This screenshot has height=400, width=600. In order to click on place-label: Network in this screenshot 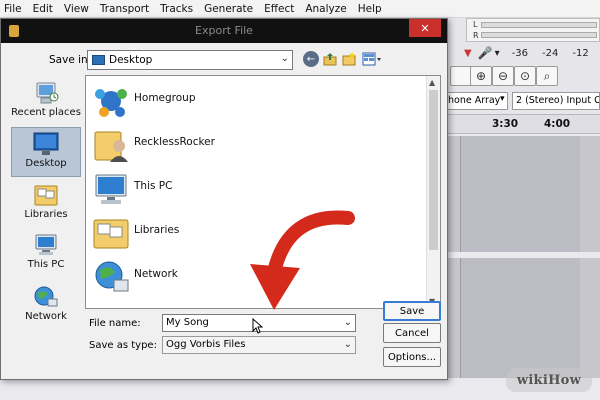, I will do `click(46, 316)`.